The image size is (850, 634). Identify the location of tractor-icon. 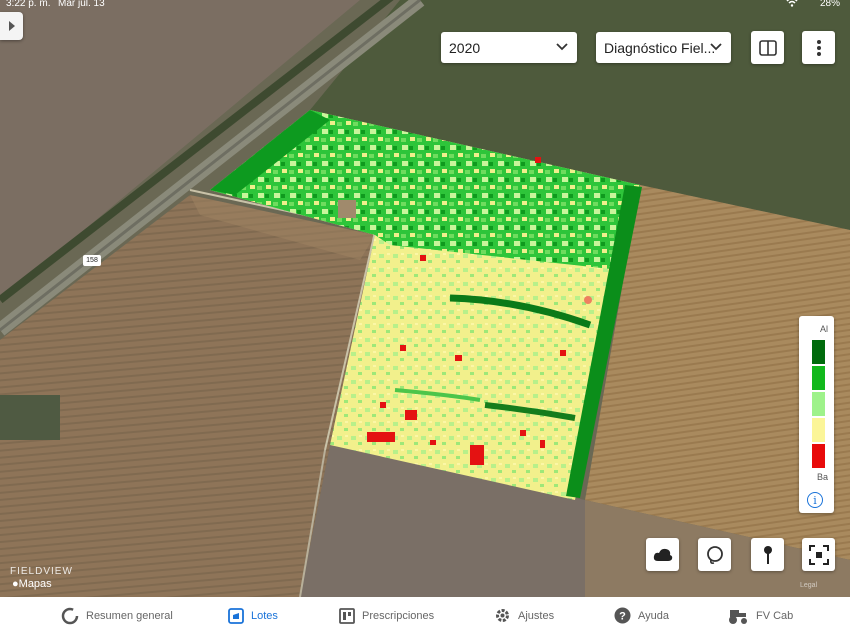
(738, 616).